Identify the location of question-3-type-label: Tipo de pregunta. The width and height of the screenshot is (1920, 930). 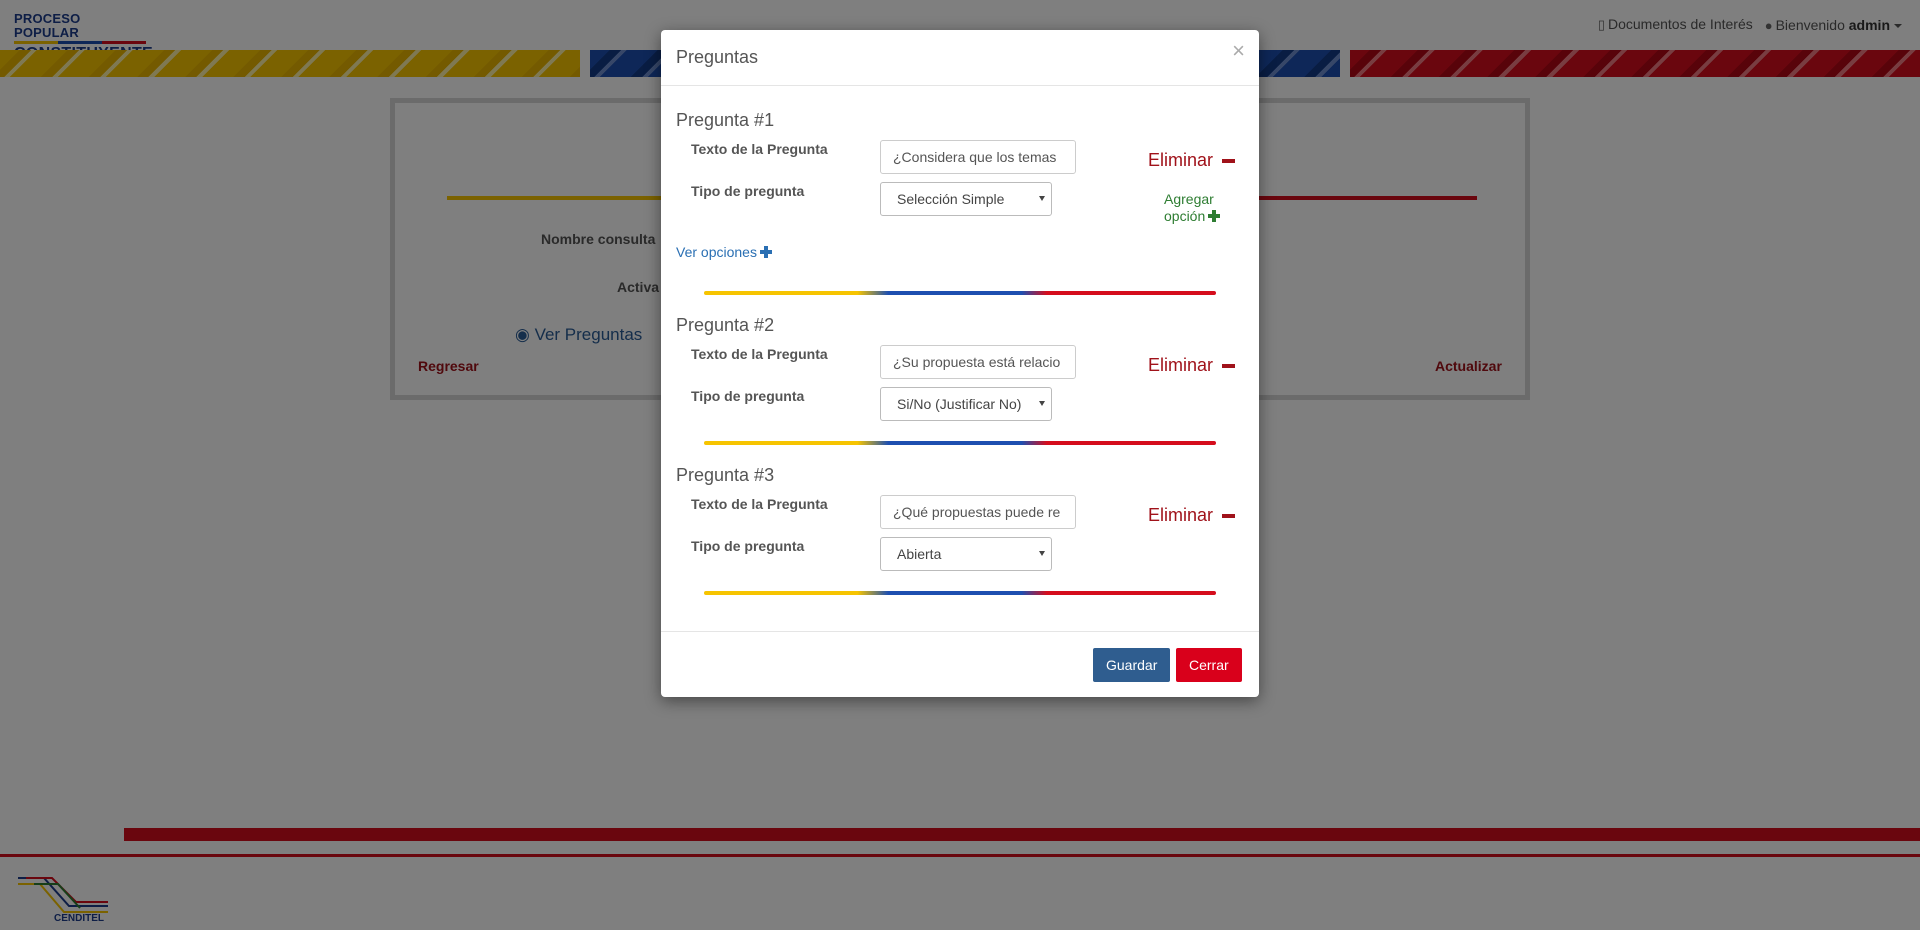
(748, 546).